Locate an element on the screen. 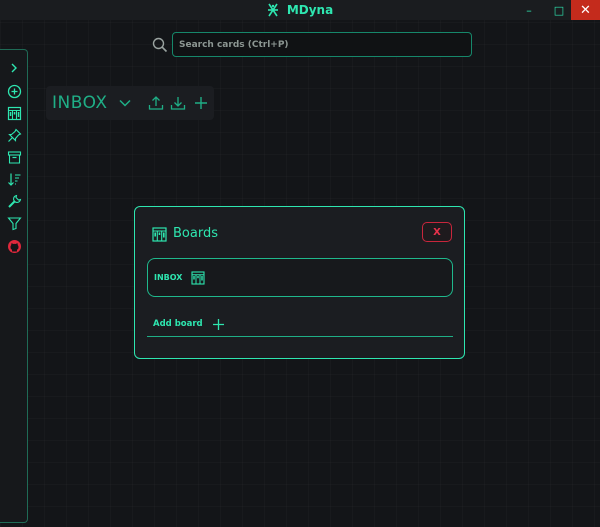 This screenshot has width=600, height=527. import-button is located at coordinates (178, 103).